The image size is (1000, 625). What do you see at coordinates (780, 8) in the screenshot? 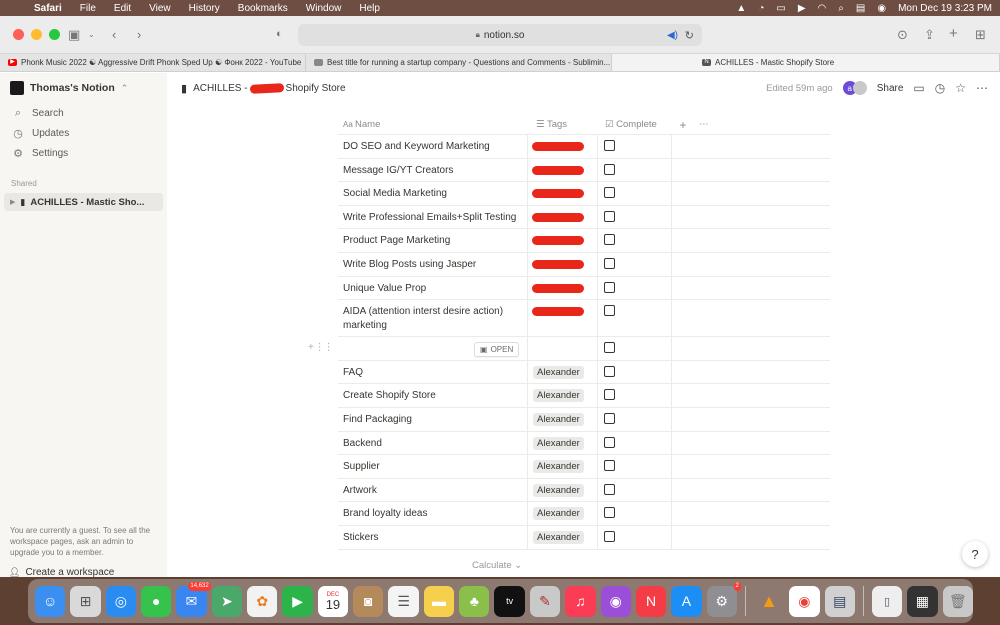
I see `battery-icon: ▭` at bounding box center [780, 8].